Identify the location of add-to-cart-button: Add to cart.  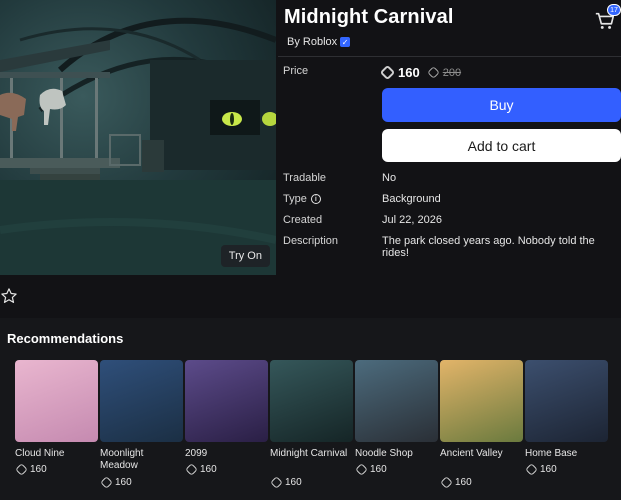
(501, 145).